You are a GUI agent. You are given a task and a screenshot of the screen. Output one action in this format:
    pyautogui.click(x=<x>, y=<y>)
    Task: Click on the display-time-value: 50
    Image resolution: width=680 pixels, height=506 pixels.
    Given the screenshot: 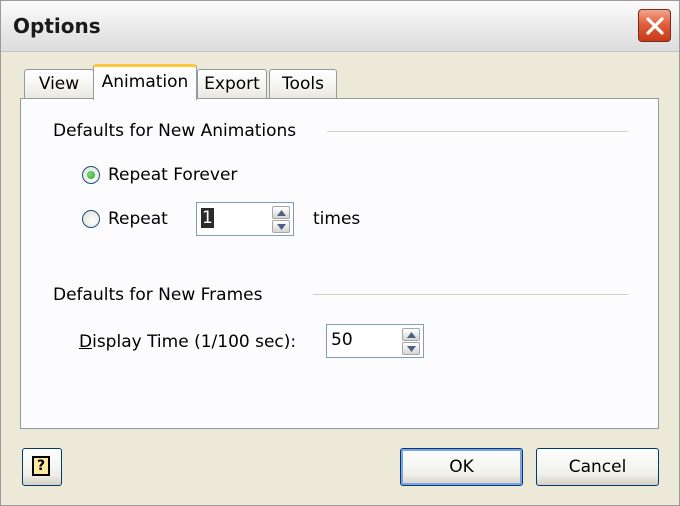 What is the action you would take?
    pyautogui.click(x=342, y=340)
    